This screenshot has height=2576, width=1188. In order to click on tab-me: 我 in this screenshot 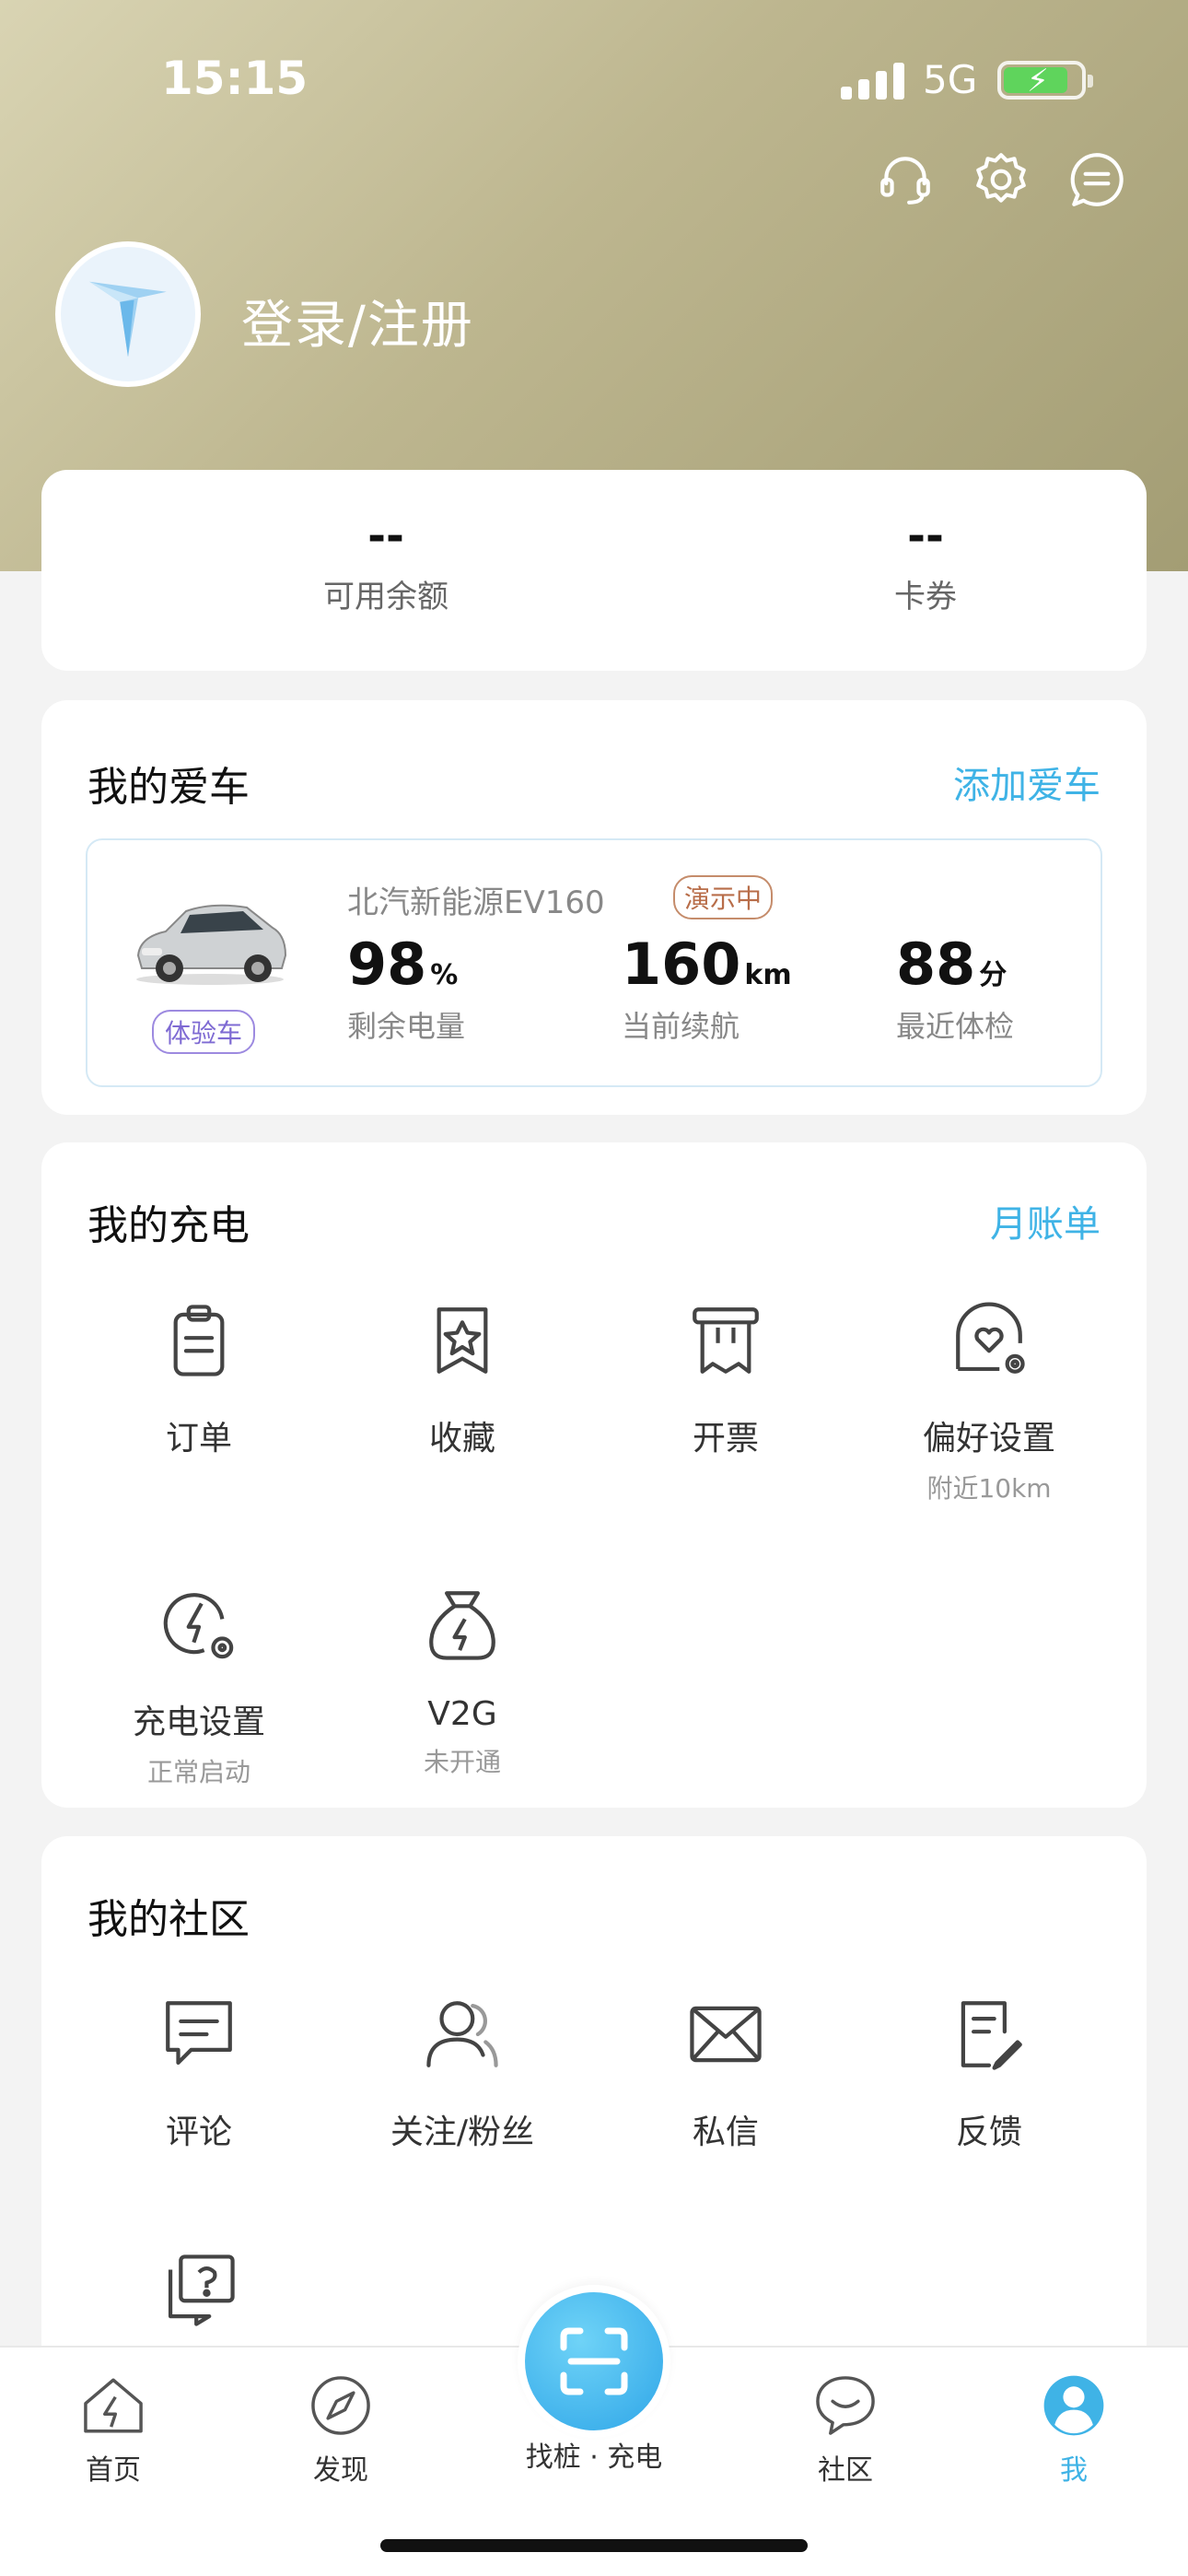, I will do `click(1073, 2429)`.